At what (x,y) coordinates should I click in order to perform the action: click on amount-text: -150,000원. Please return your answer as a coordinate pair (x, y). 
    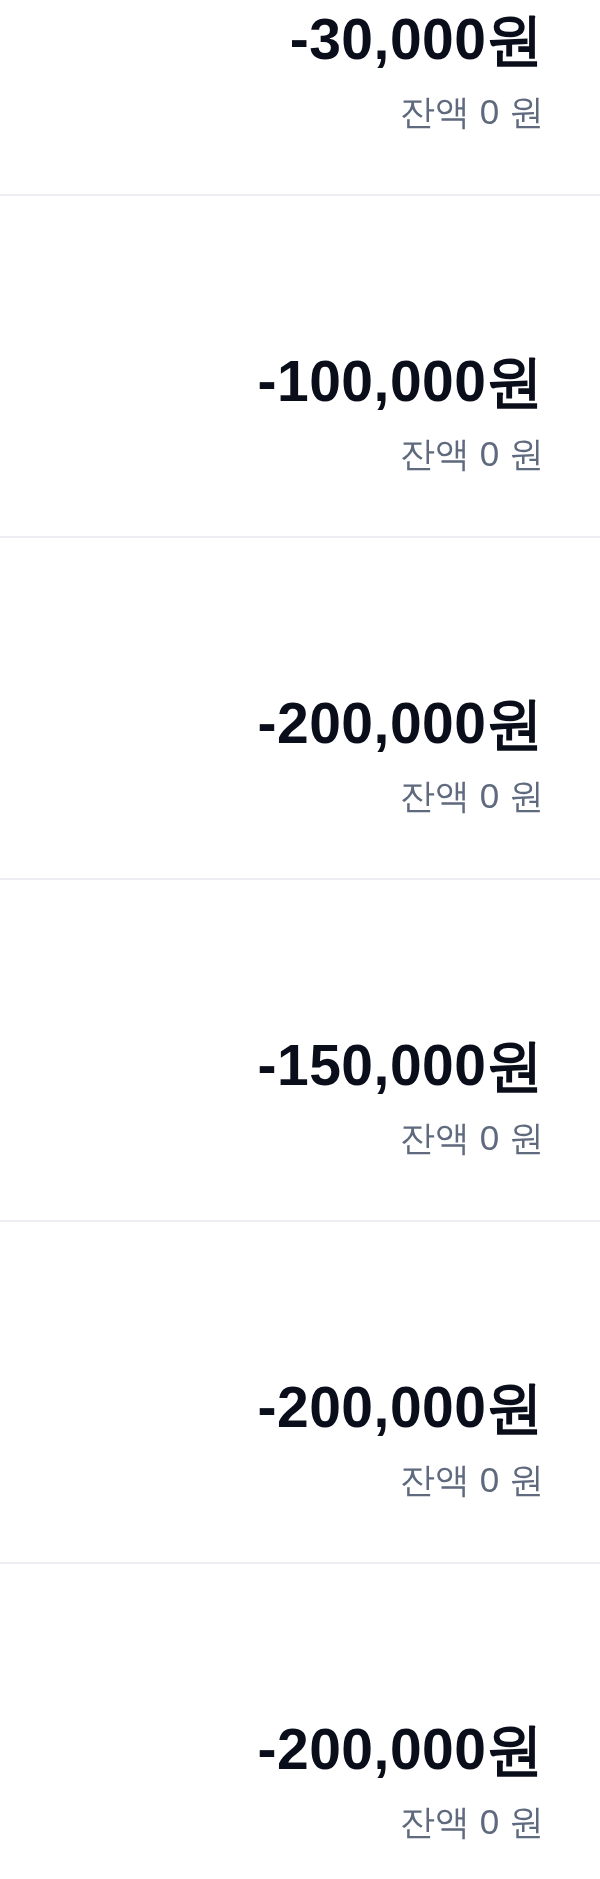
    Looking at the image, I should click on (400, 1065).